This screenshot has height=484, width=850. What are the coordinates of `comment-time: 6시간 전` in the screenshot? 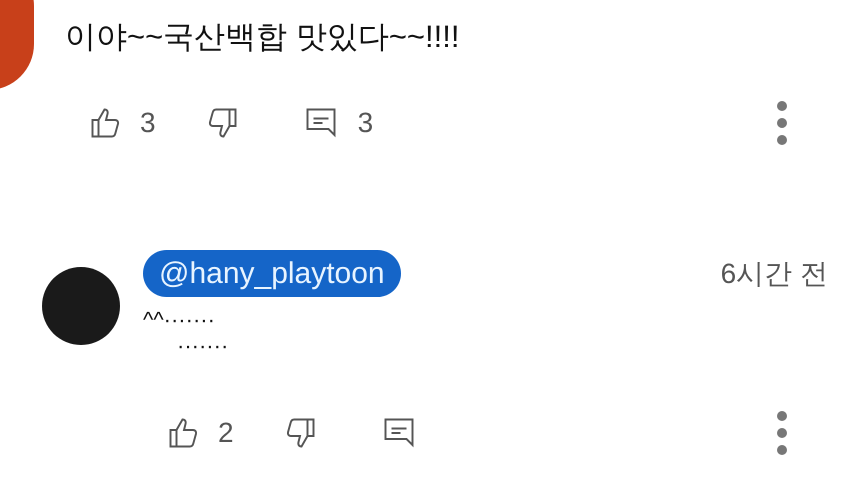 It's located at (774, 273).